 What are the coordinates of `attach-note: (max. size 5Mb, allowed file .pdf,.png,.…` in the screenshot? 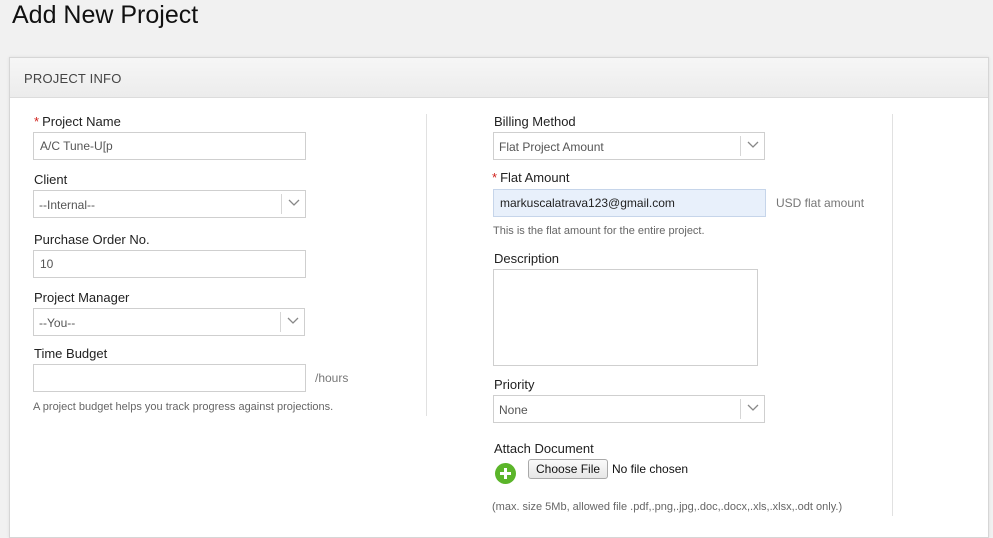 It's located at (667, 507).